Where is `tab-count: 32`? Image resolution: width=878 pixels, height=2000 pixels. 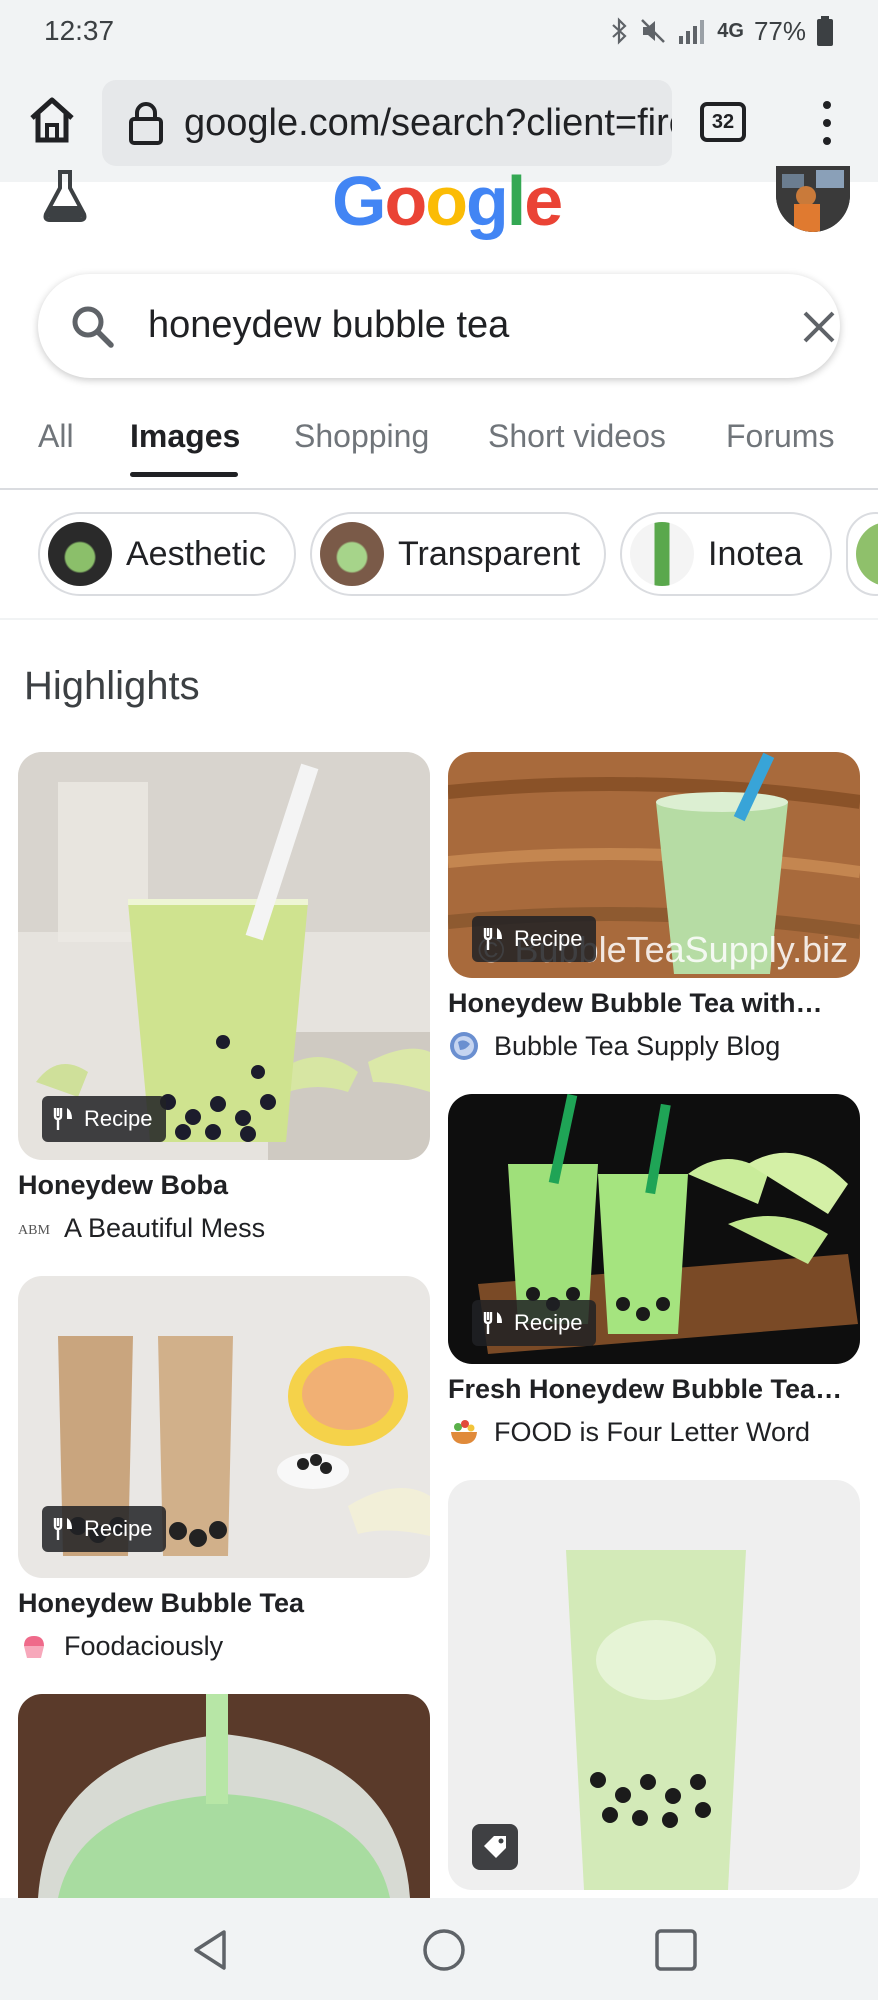
tab-count: 32 is located at coordinates (723, 121).